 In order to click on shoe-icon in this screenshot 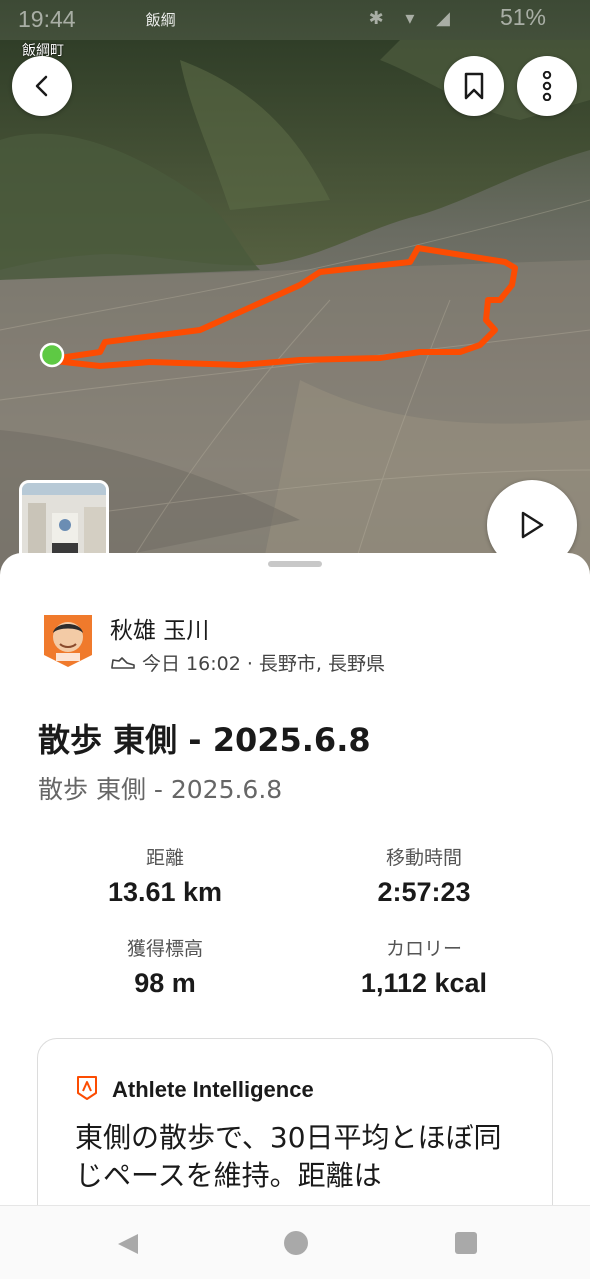, I will do `click(123, 662)`.